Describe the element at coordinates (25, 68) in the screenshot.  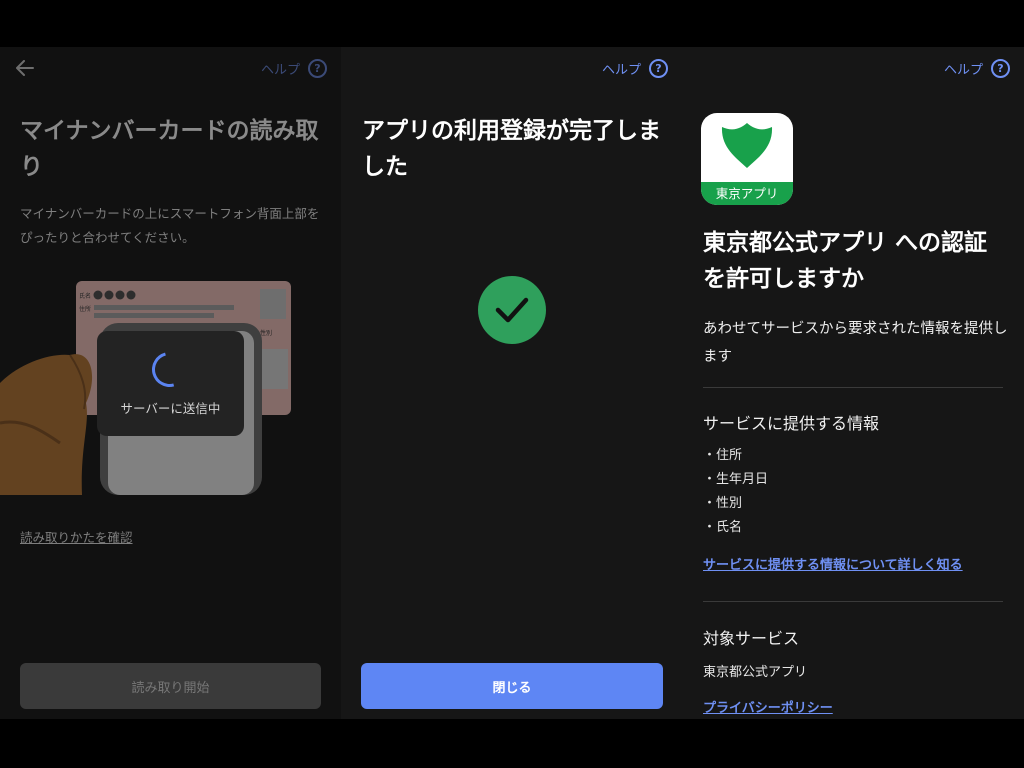
I see `arrow-left-icon` at that location.